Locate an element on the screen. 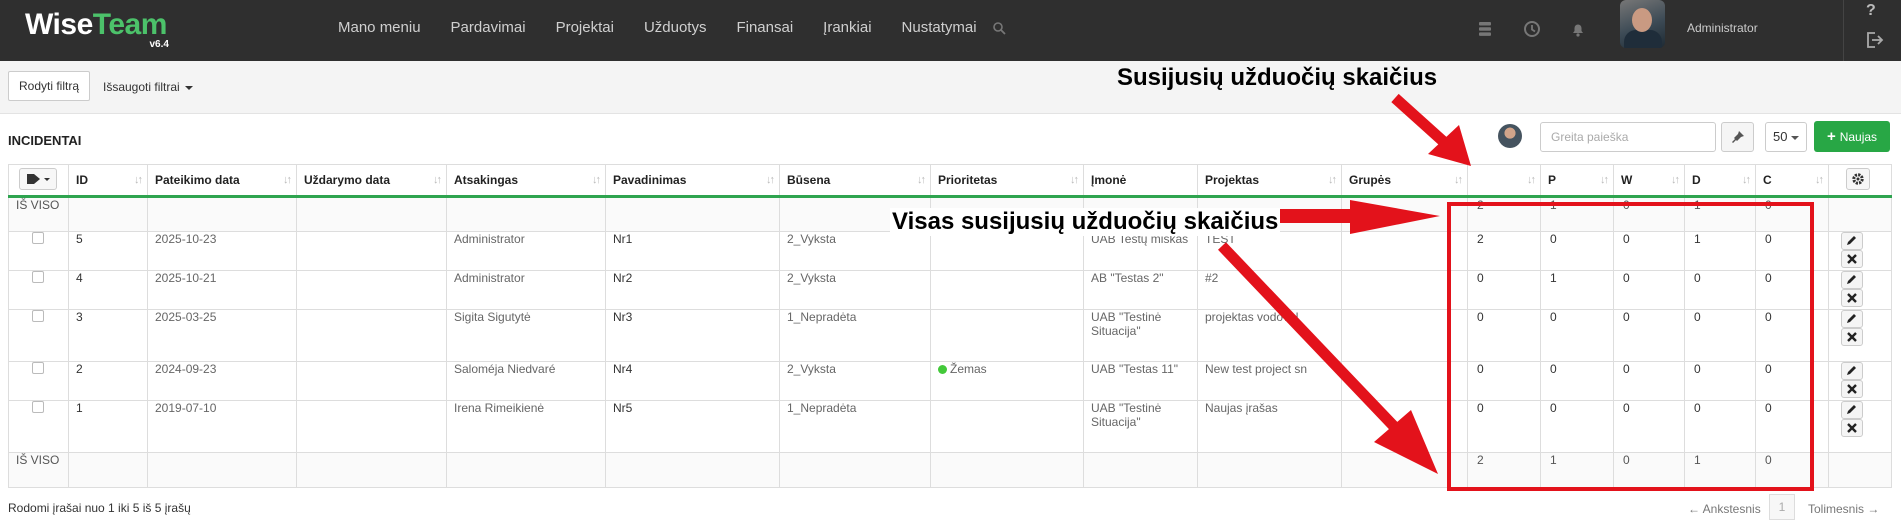  column-settings-header is located at coordinates (1860, 181).